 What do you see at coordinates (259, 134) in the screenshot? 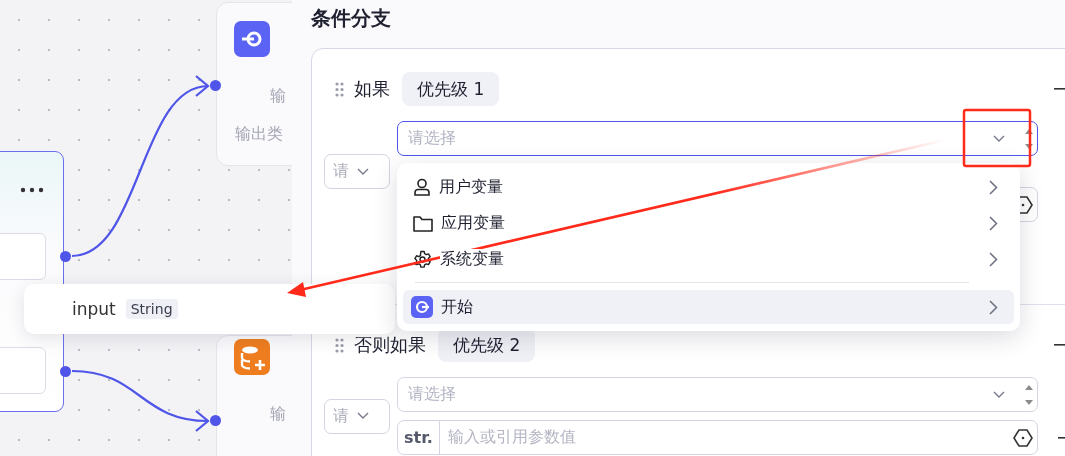
I see `node-field-label: 输出类` at bounding box center [259, 134].